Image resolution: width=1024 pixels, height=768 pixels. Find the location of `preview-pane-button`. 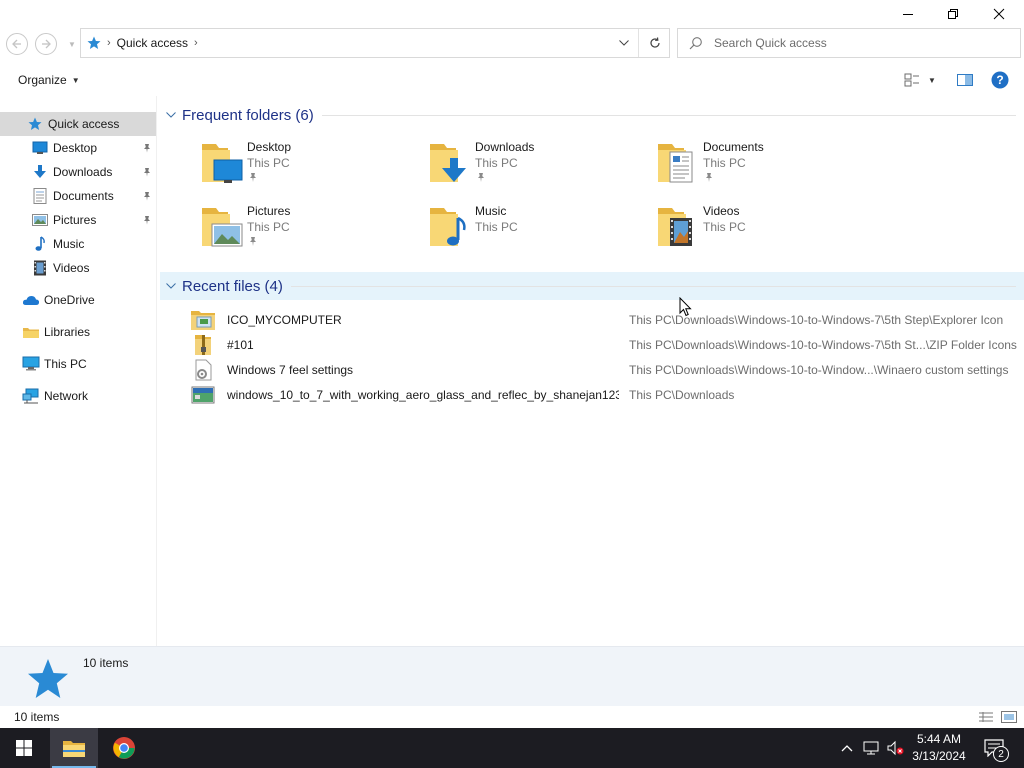

preview-pane-button is located at coordinates (965, 80).